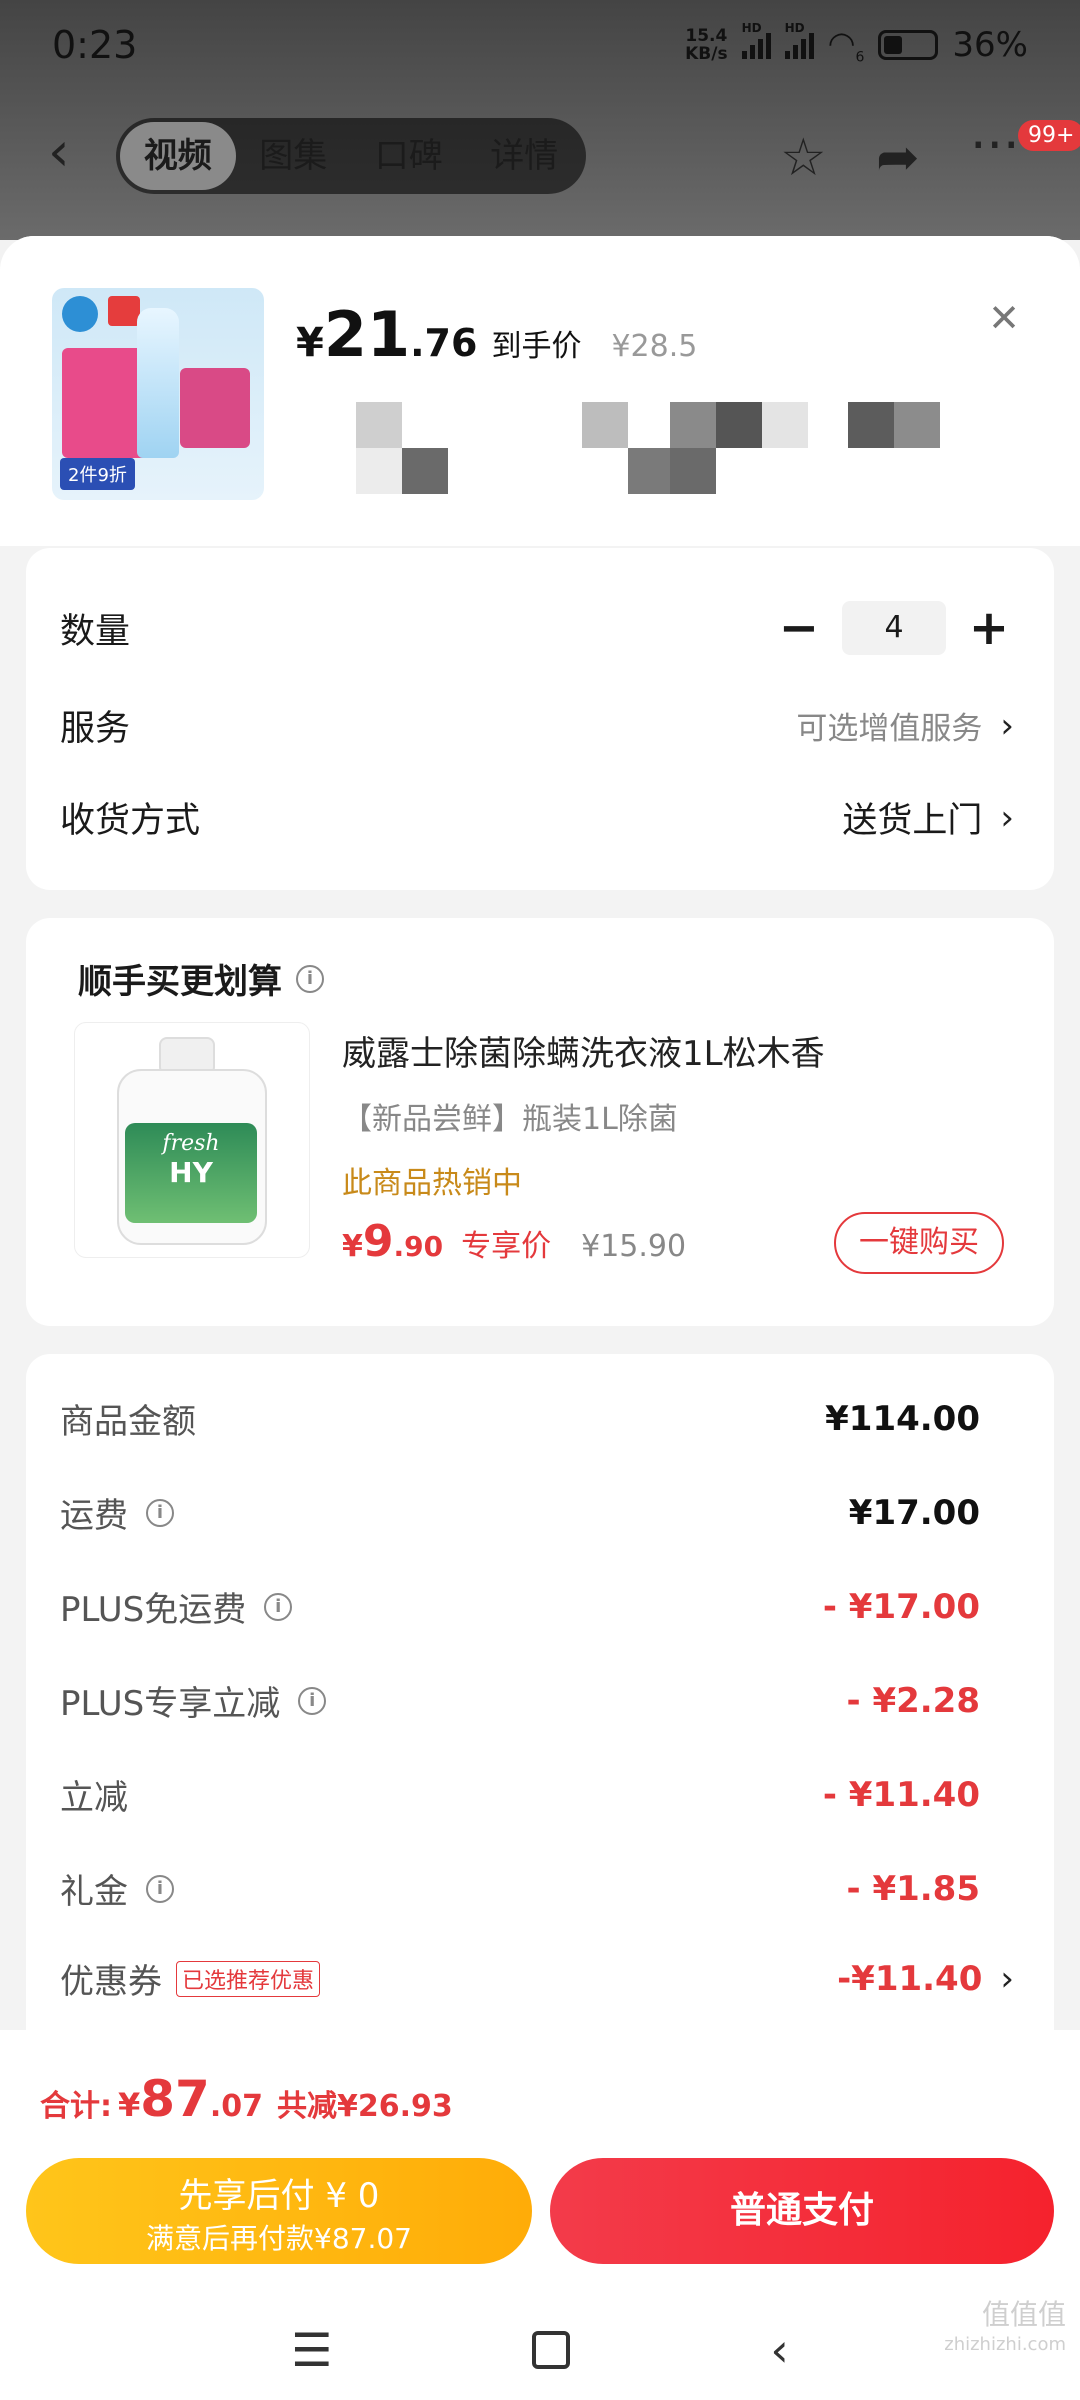  I want to click on thumb-promo-label: 2件9折, so click(97, 474).